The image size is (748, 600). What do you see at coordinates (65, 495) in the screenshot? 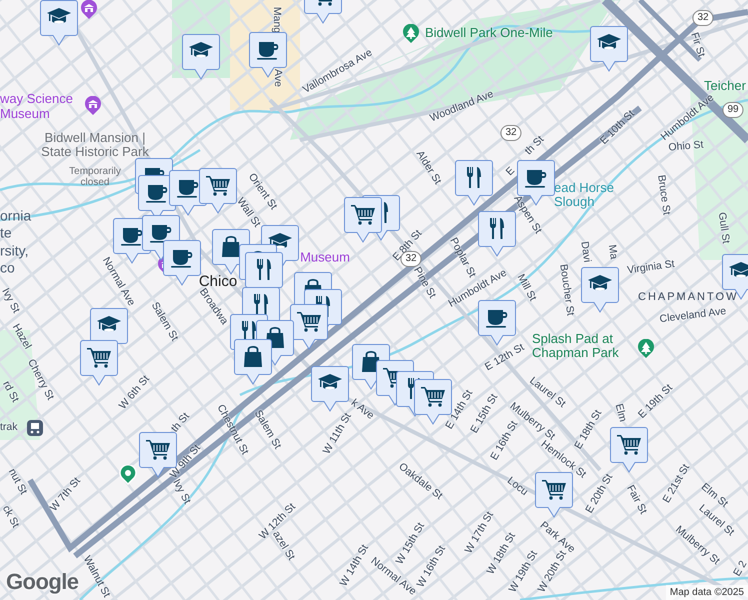
I see `street-label: W 7th St` at bounding box center [65, 495].